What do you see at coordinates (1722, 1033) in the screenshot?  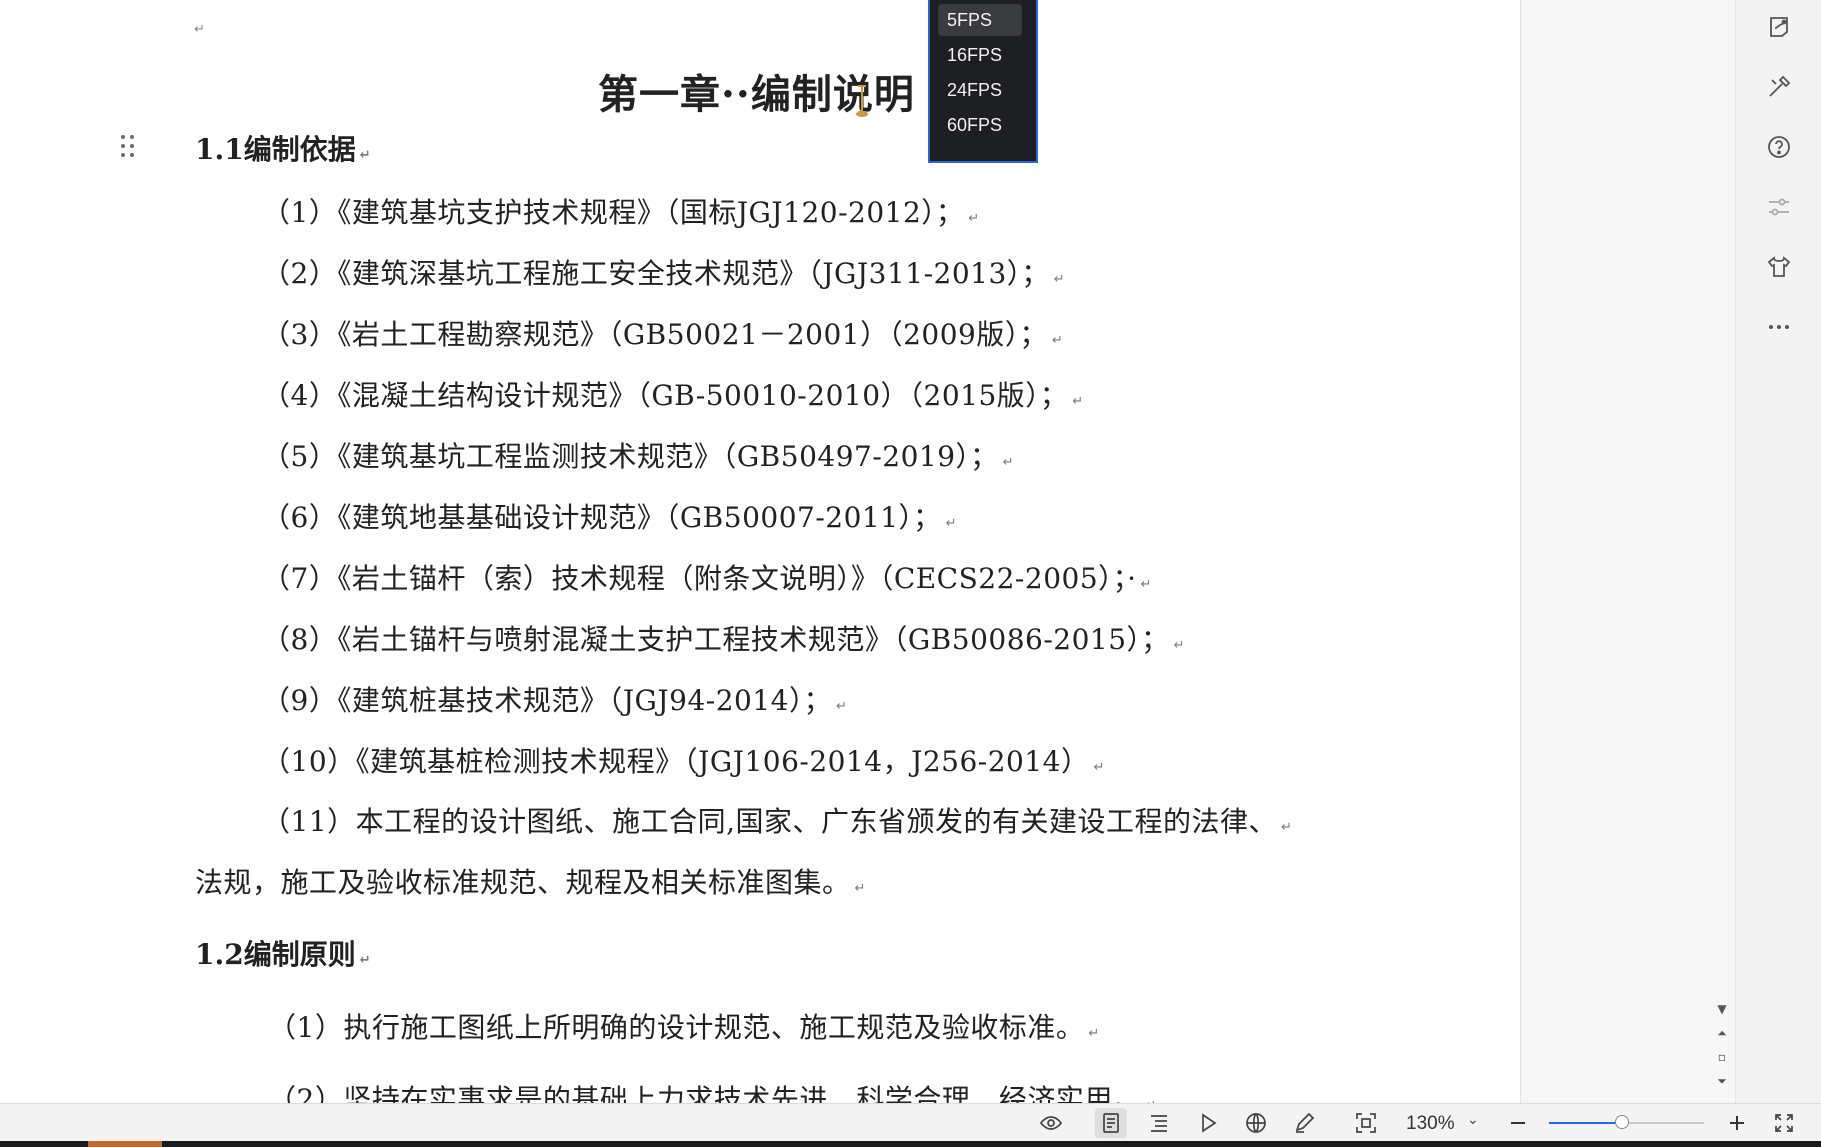 I see `previous-page-icon: ⏶` at bounding box center [1722, 1033].